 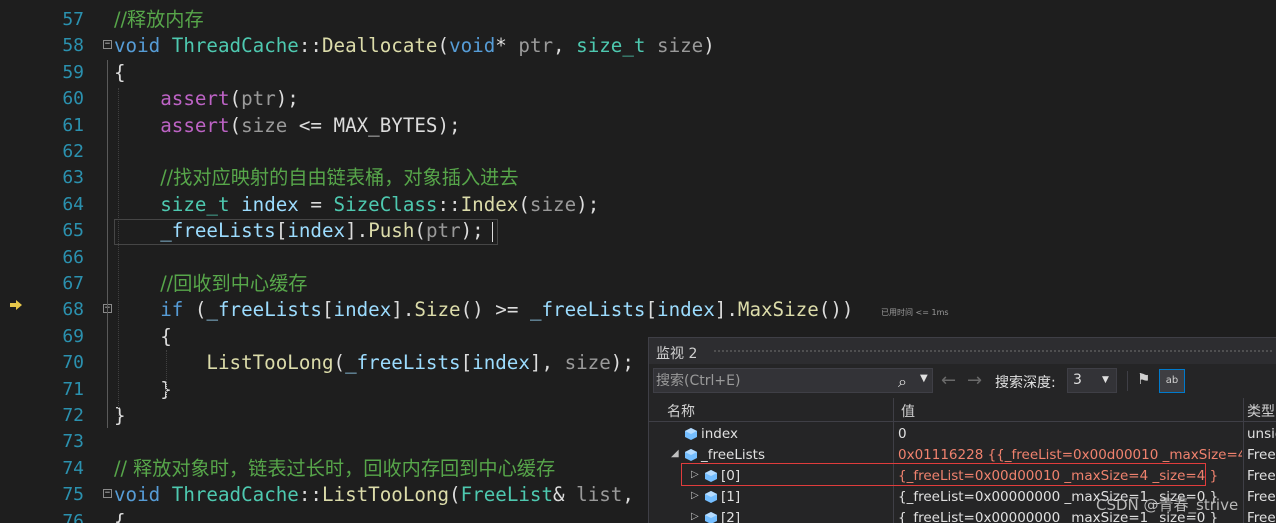 What do you see at coordinates (836, 310) in the screenshot?
I see `code-token: ())` at bounding box center [836, 310].